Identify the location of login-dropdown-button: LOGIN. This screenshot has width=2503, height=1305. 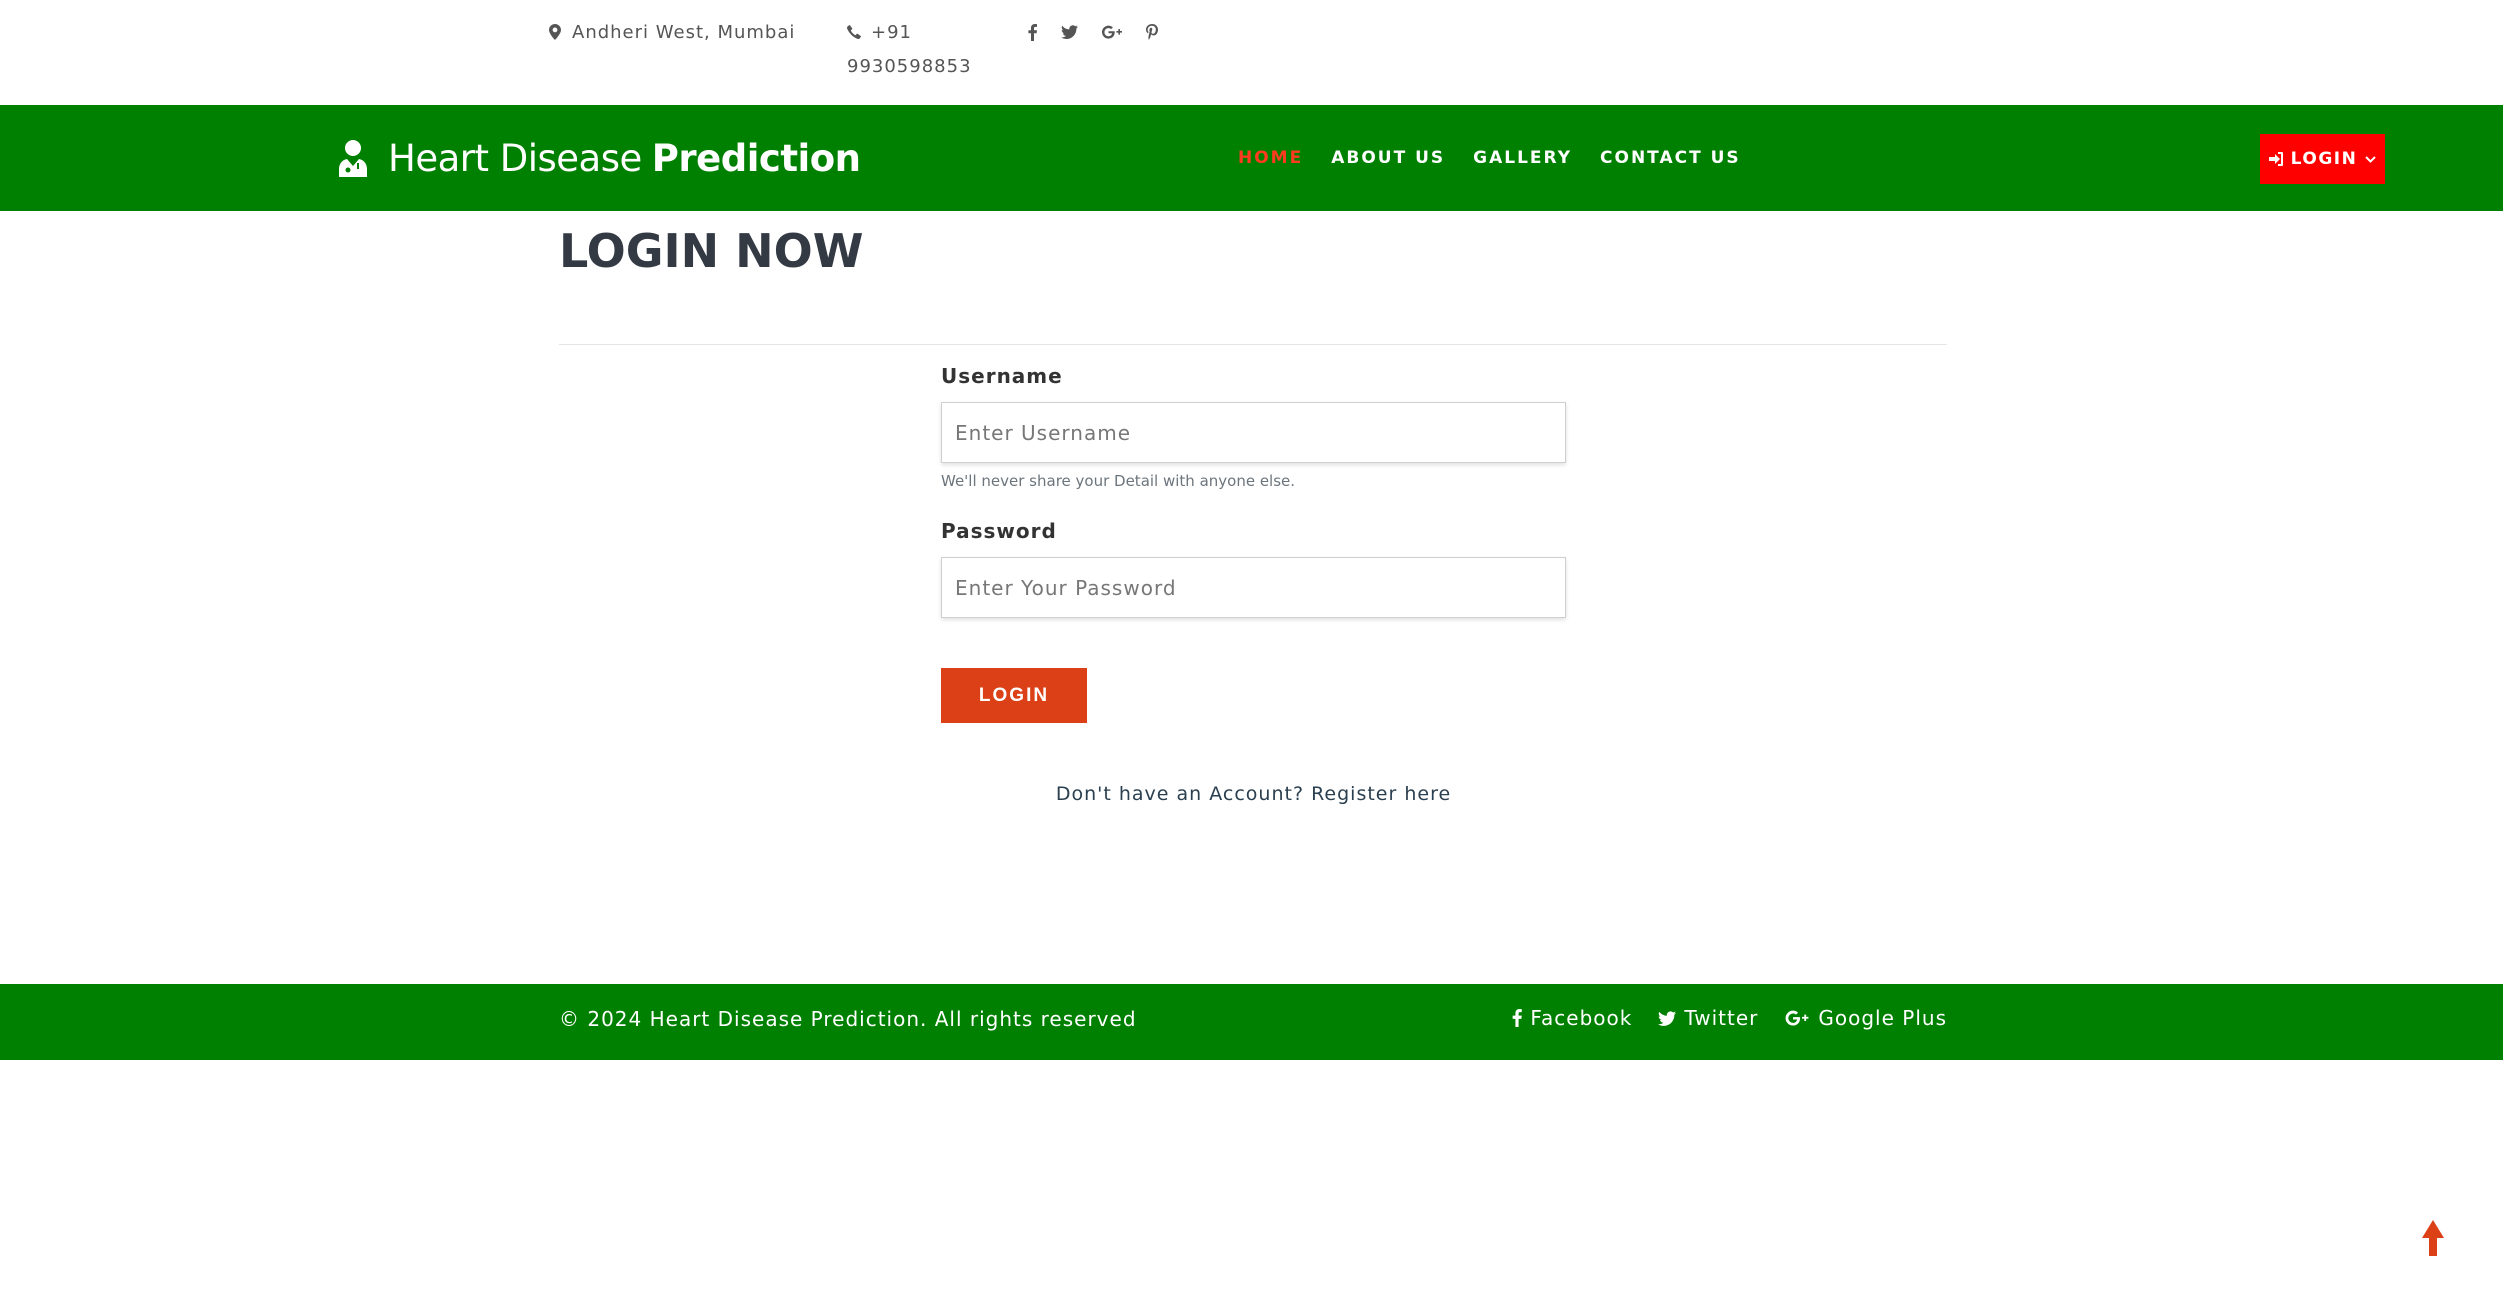
(2322, 159).